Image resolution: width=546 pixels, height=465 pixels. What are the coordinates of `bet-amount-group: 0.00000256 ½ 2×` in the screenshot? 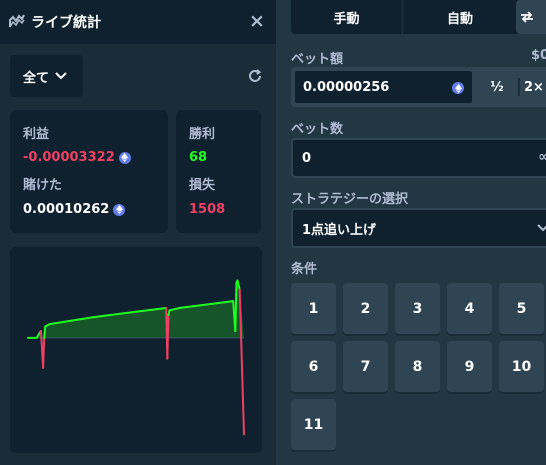 It's located at (418, 87).